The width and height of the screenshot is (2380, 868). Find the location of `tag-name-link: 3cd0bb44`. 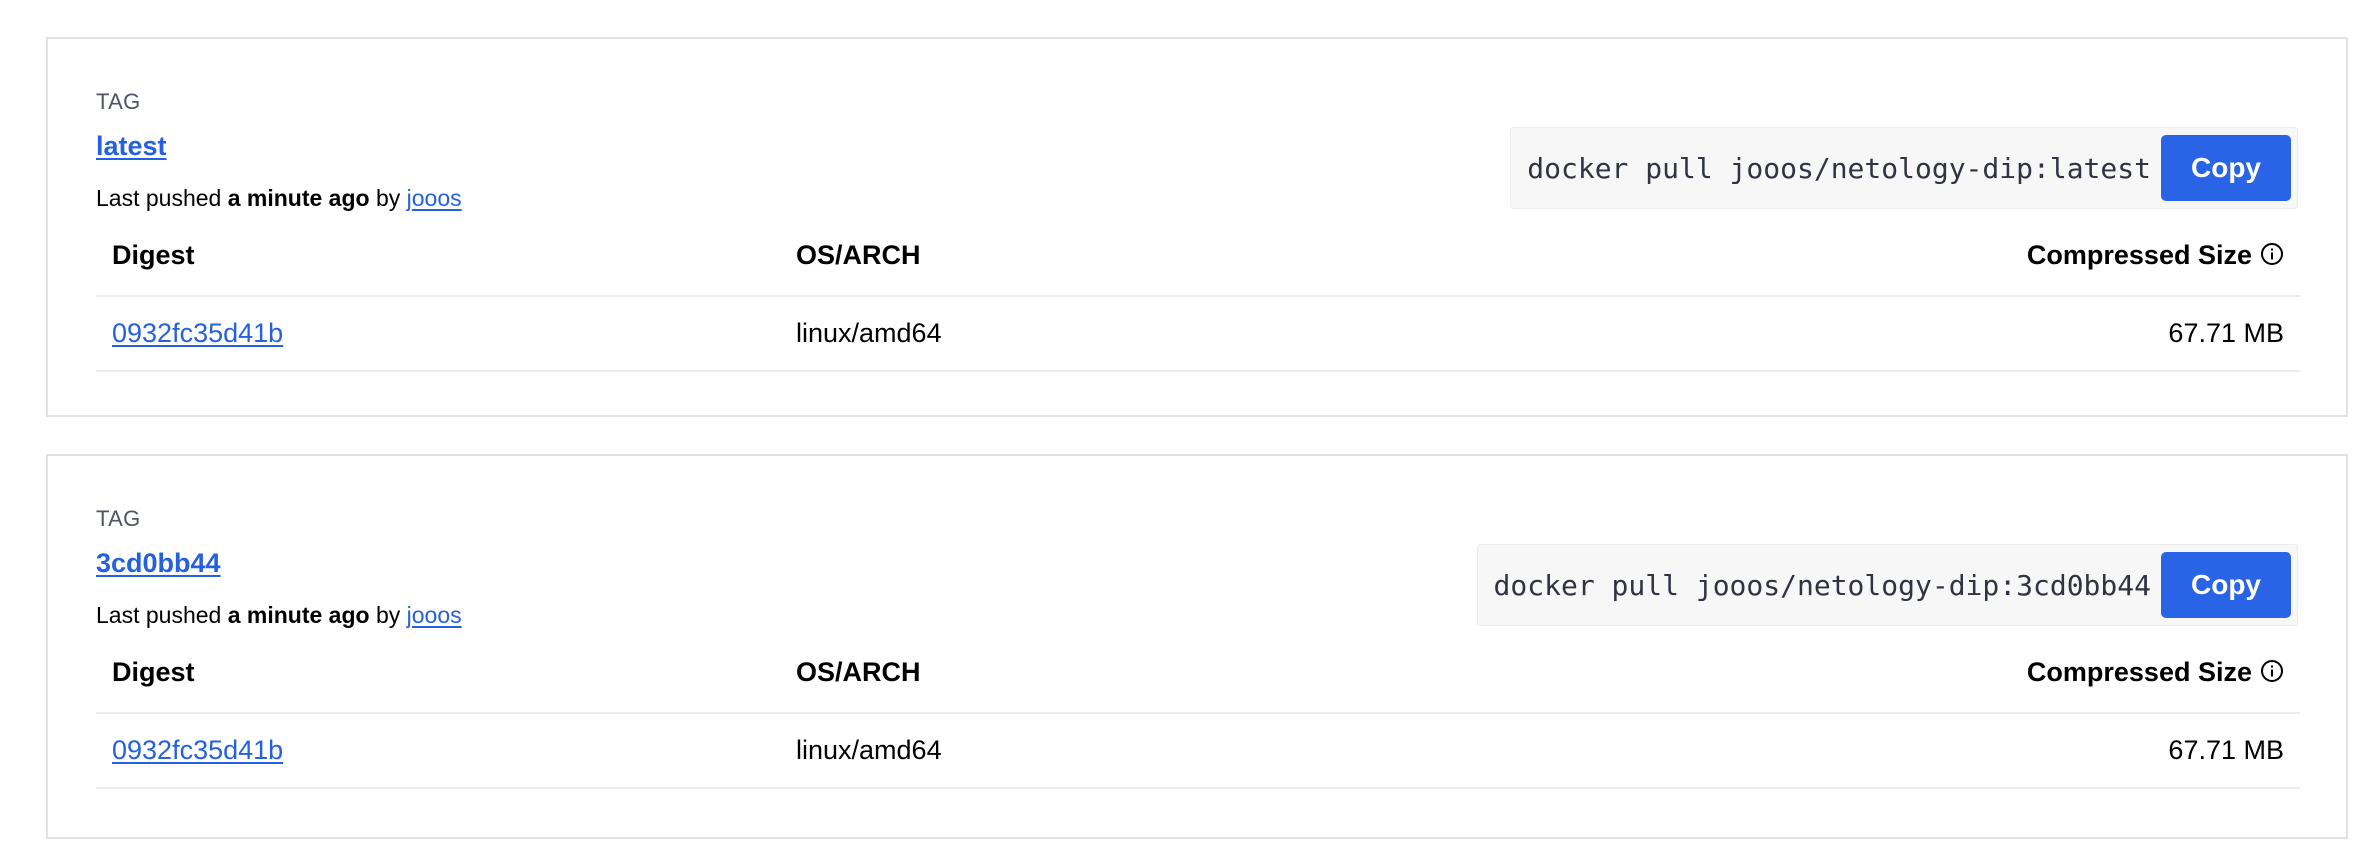

tag-name-link: 3cd0bb44 is located at coordinates (158, 563).